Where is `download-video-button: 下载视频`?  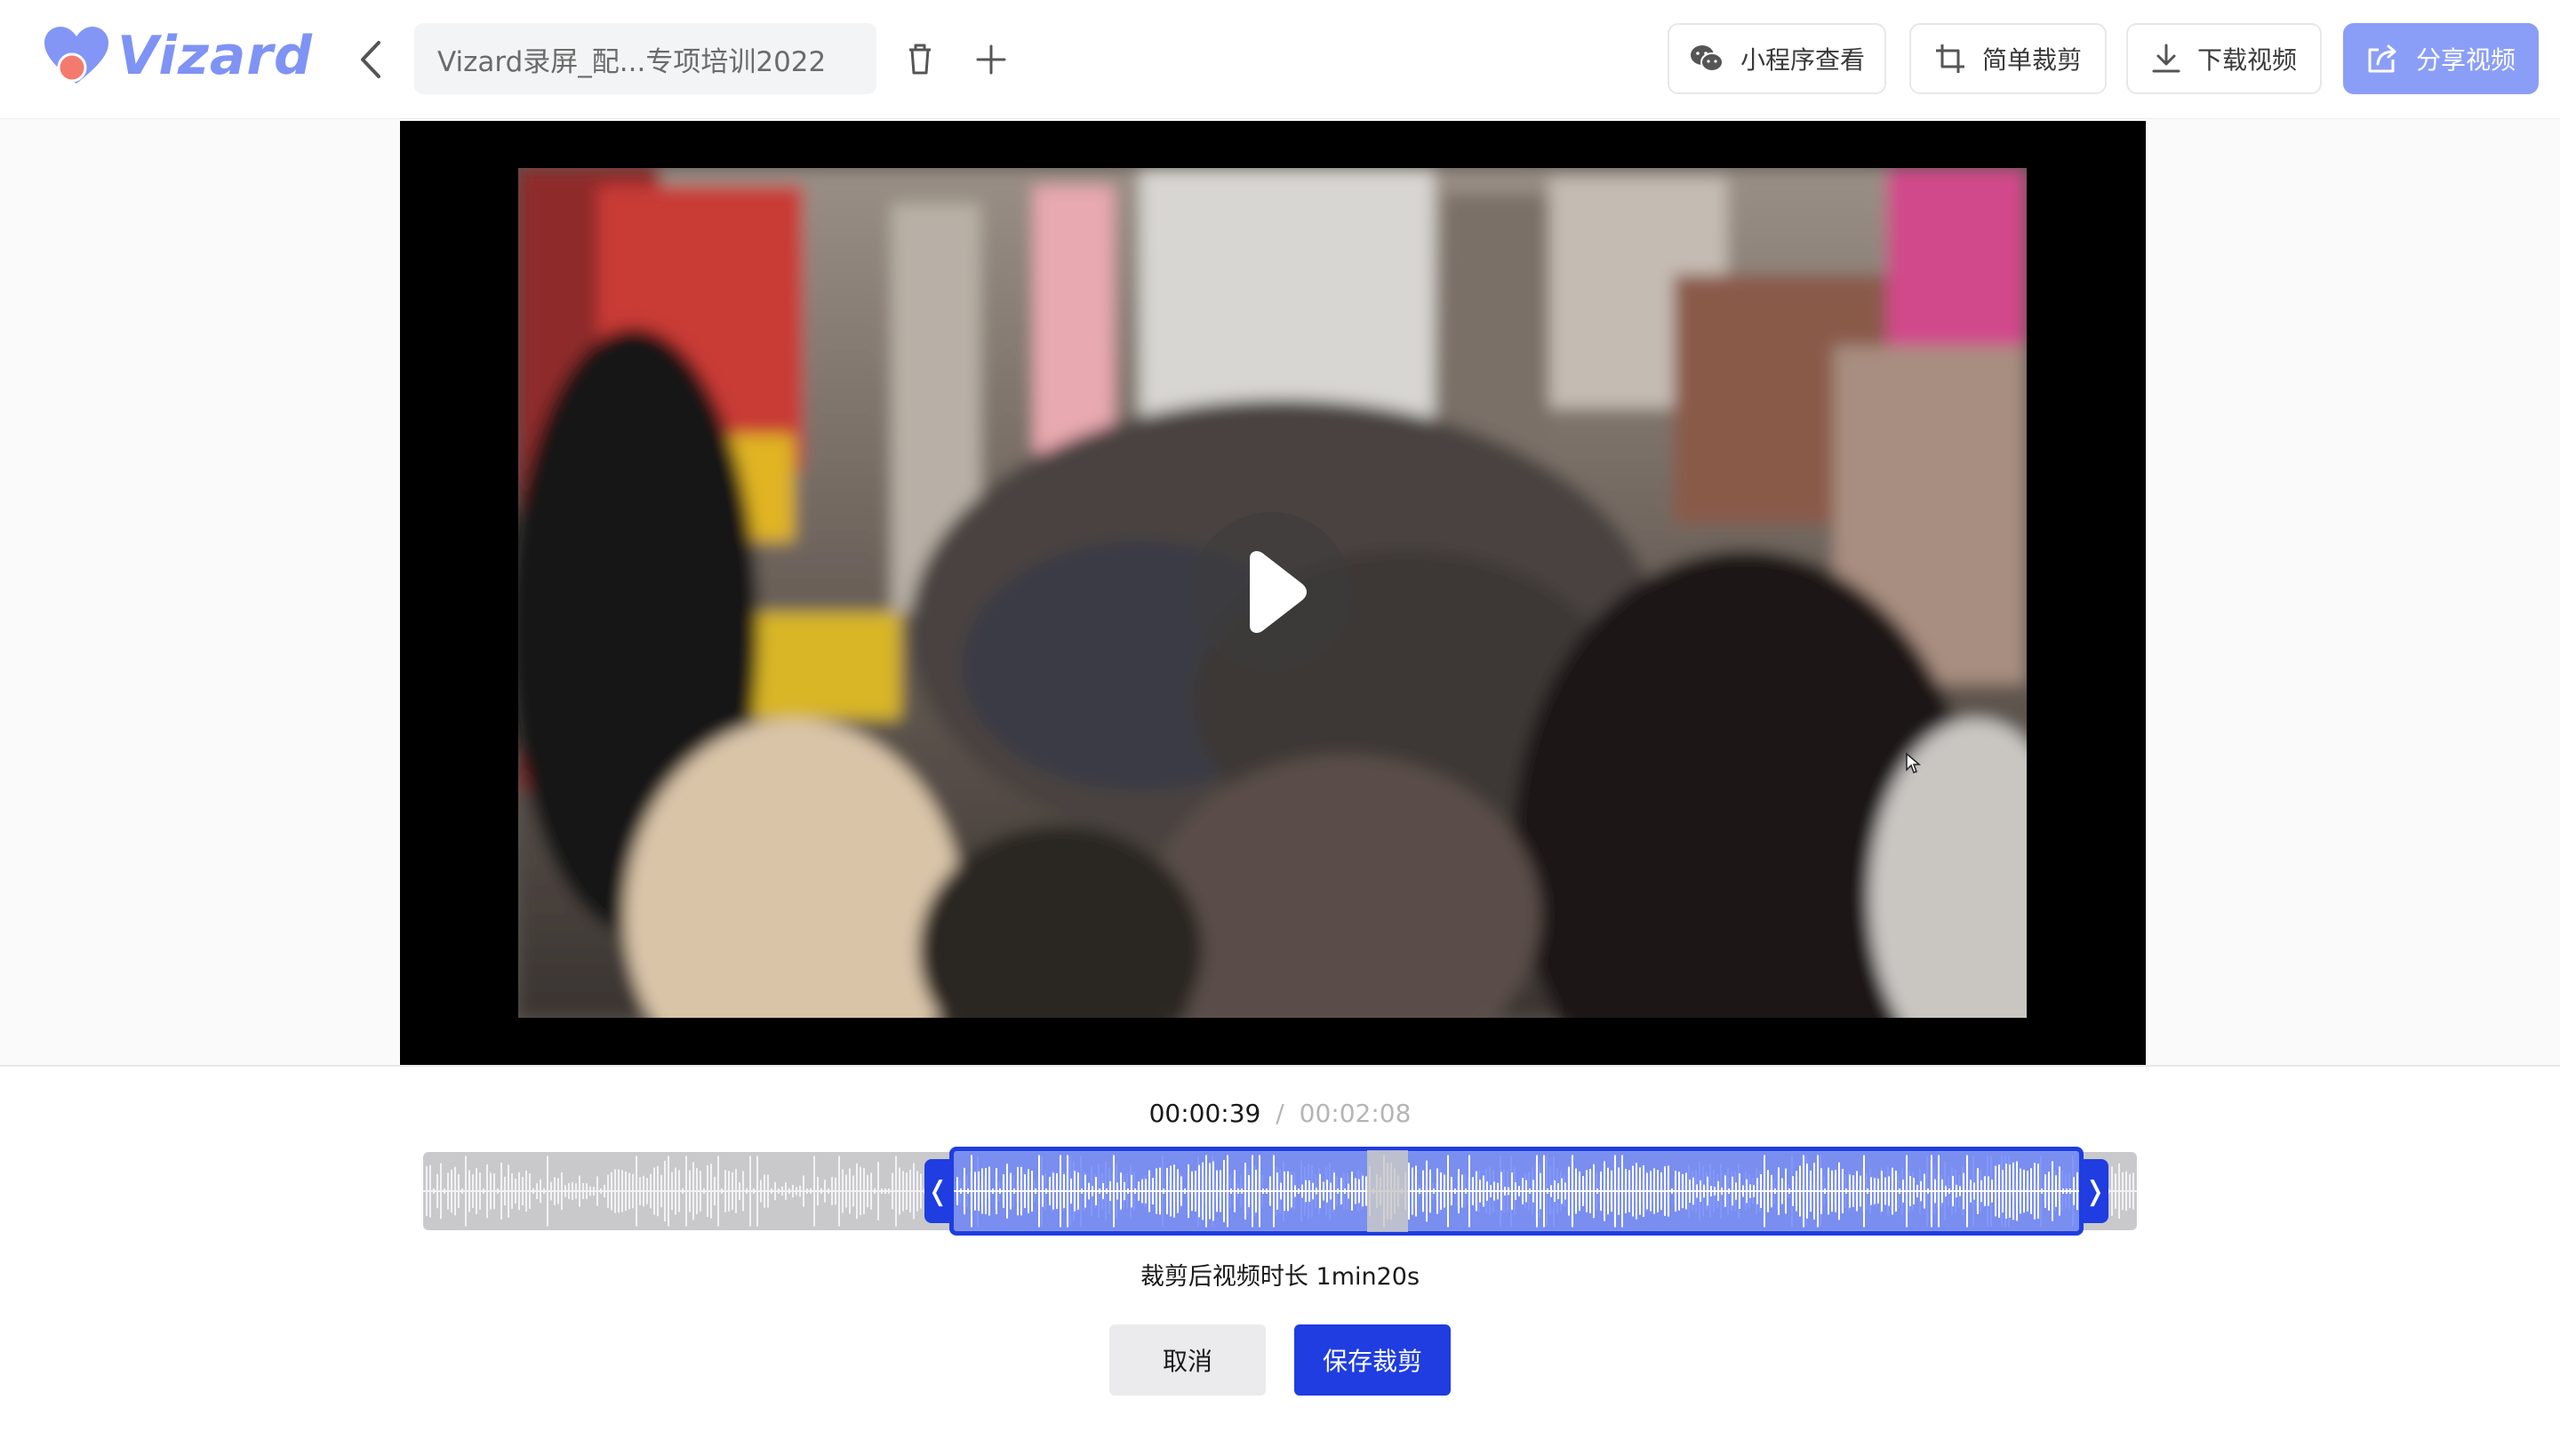
download-video-button: 下载视频 is located at coordinates (2224, 58).